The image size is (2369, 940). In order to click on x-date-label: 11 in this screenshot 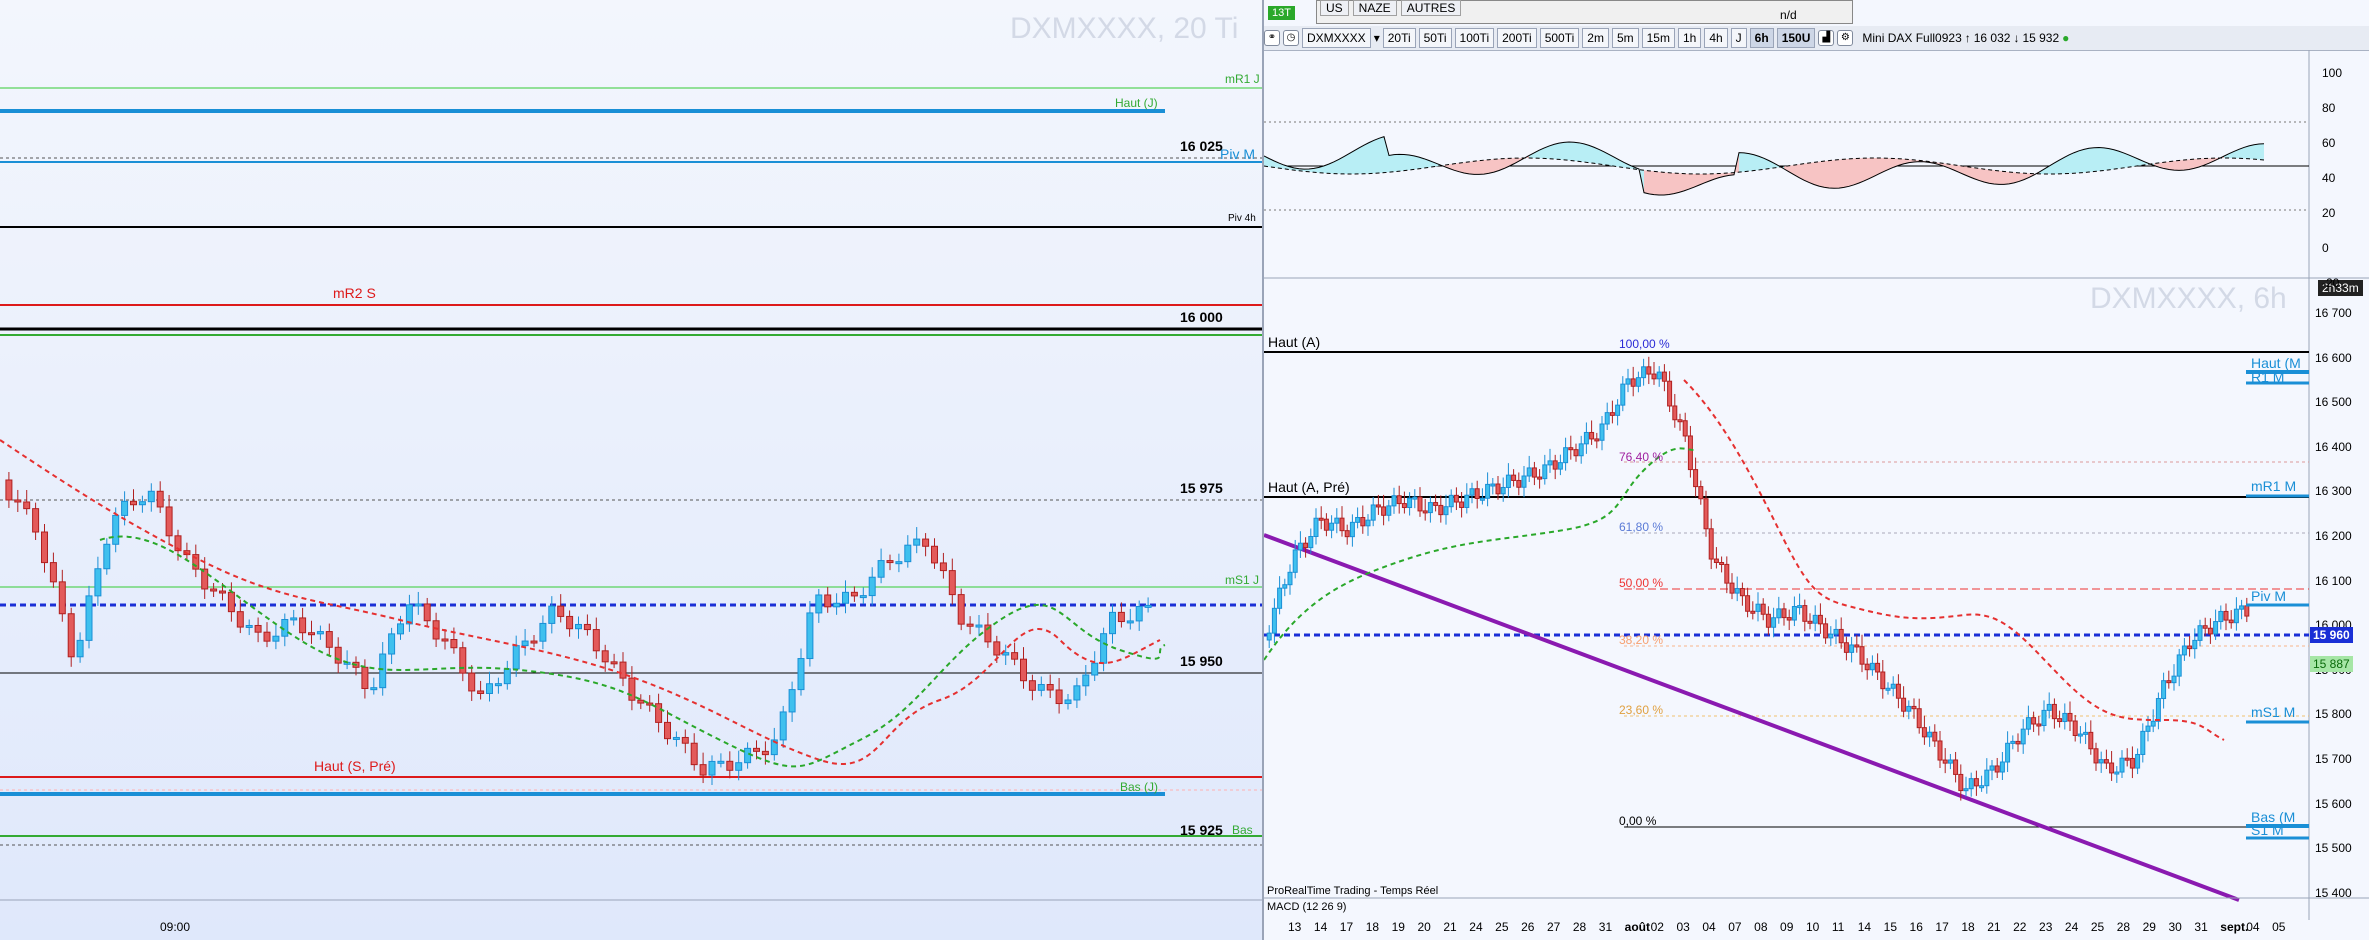, I will do `click(1838, 927)`.